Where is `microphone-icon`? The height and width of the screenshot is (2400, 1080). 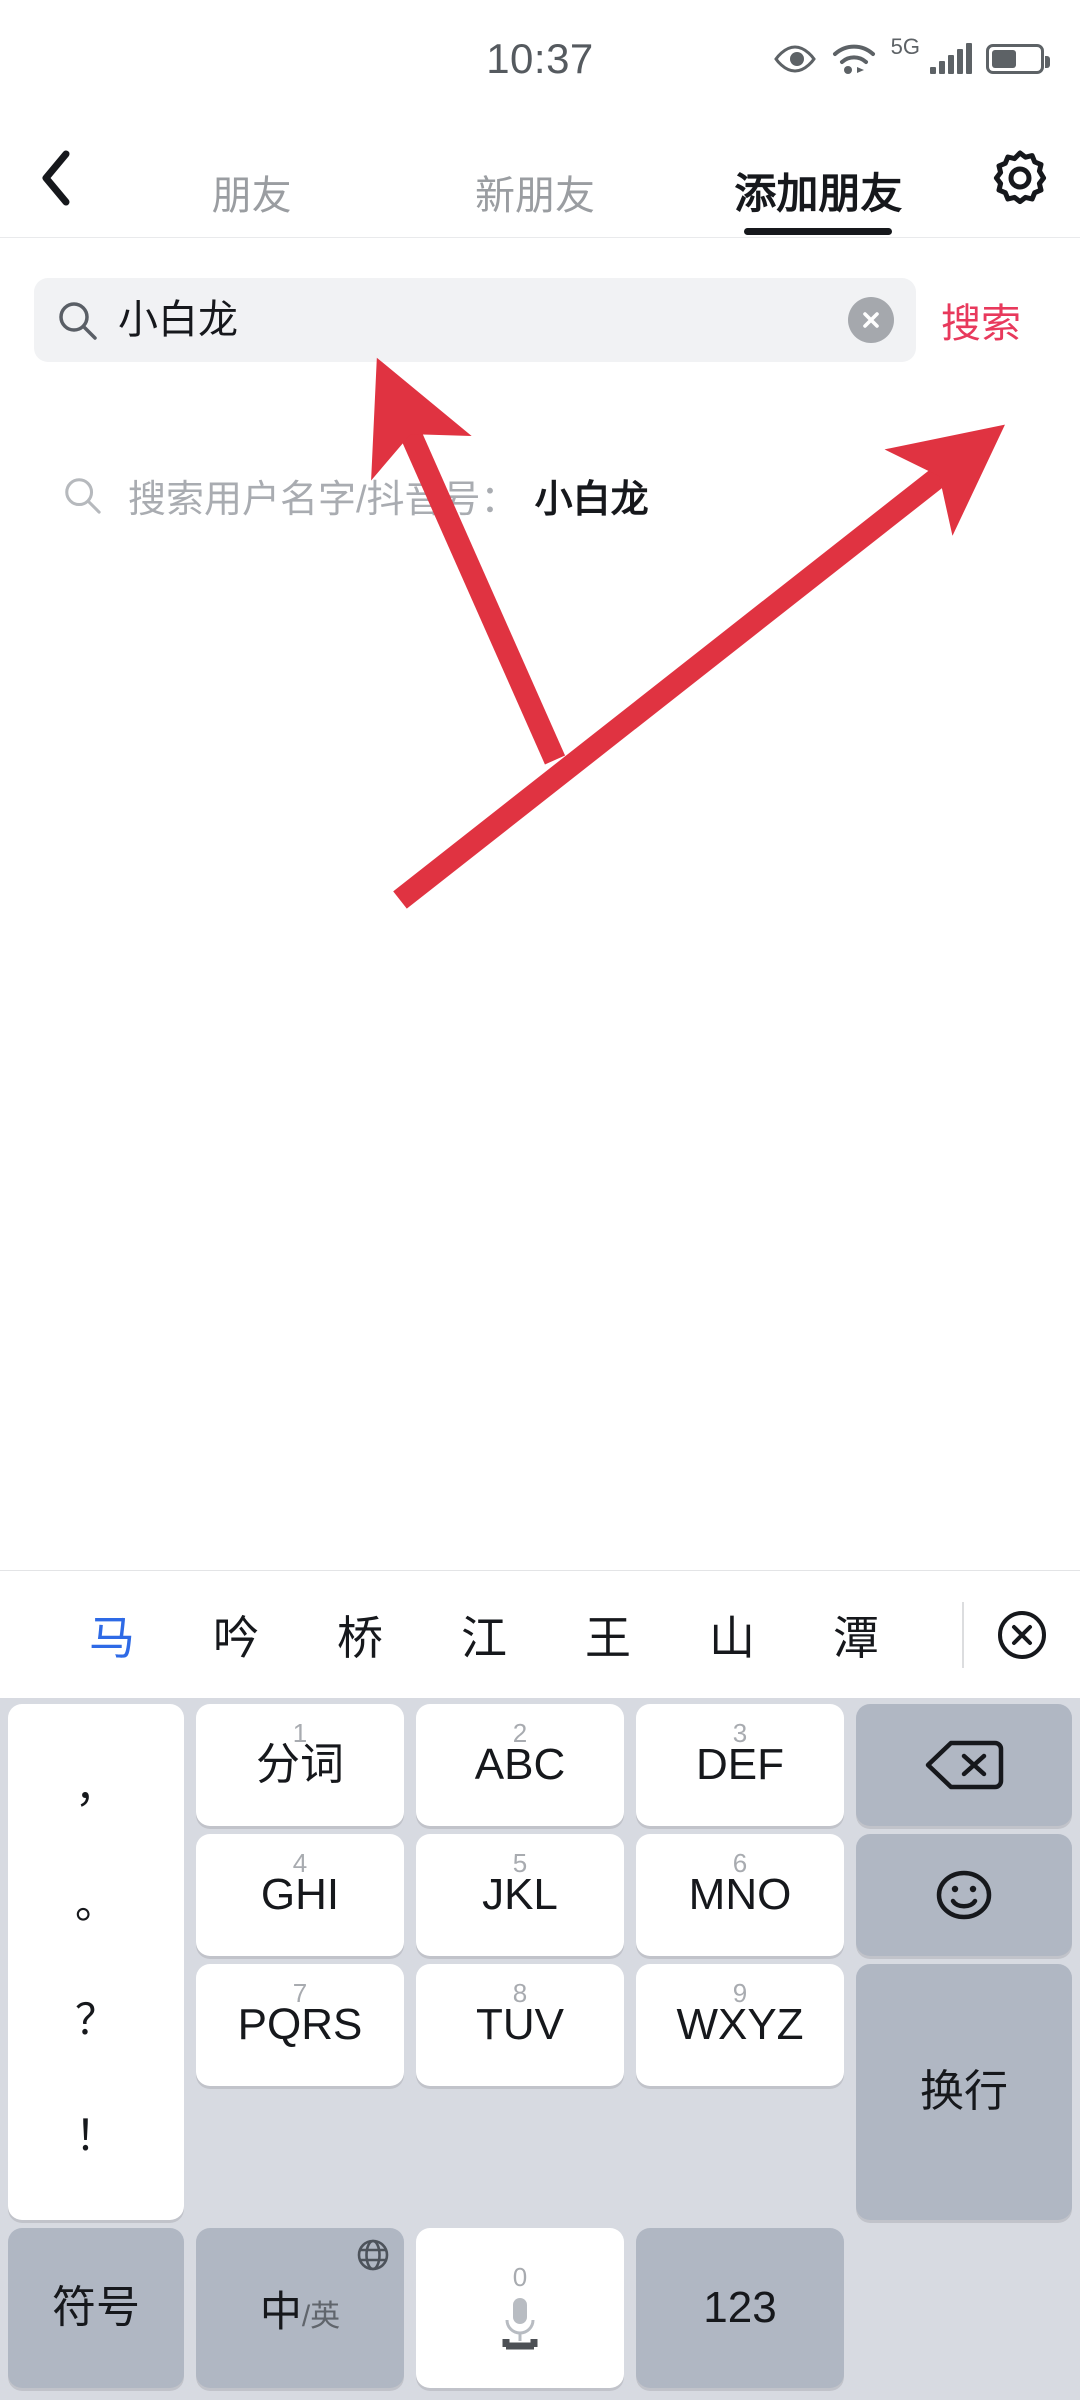 microphone-icon is located at coordinates (520, 2324).